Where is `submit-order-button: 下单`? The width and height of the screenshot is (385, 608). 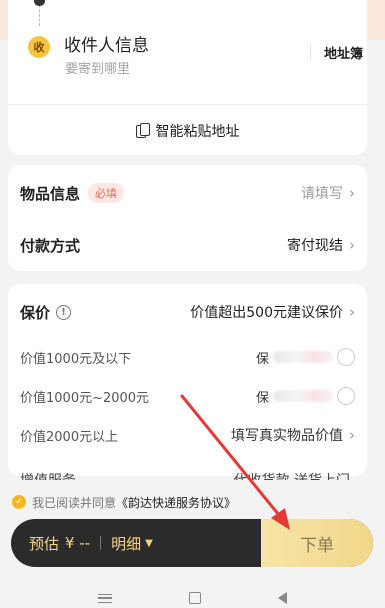 submit-order-button: 下单 is located at coordinates (317, 543).